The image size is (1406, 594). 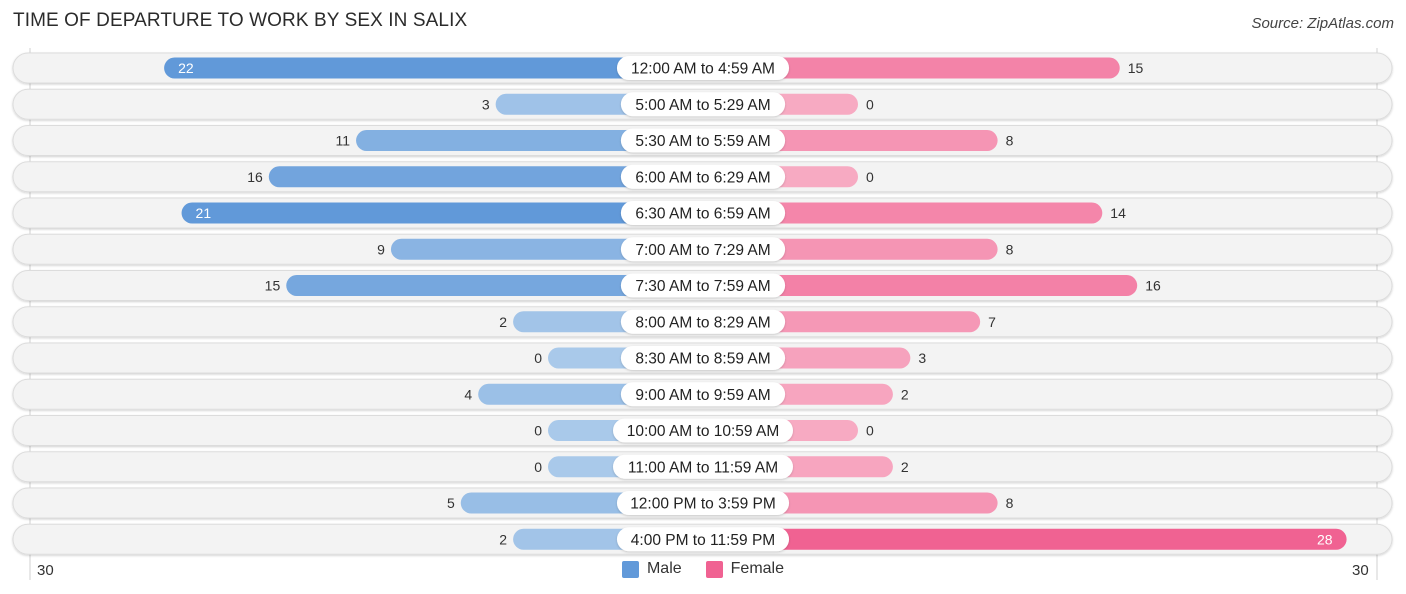 What do you see at coordinates (714, 569) in the screenshot?
I see `legend-swatch-female` at bounding box center [714, 569].